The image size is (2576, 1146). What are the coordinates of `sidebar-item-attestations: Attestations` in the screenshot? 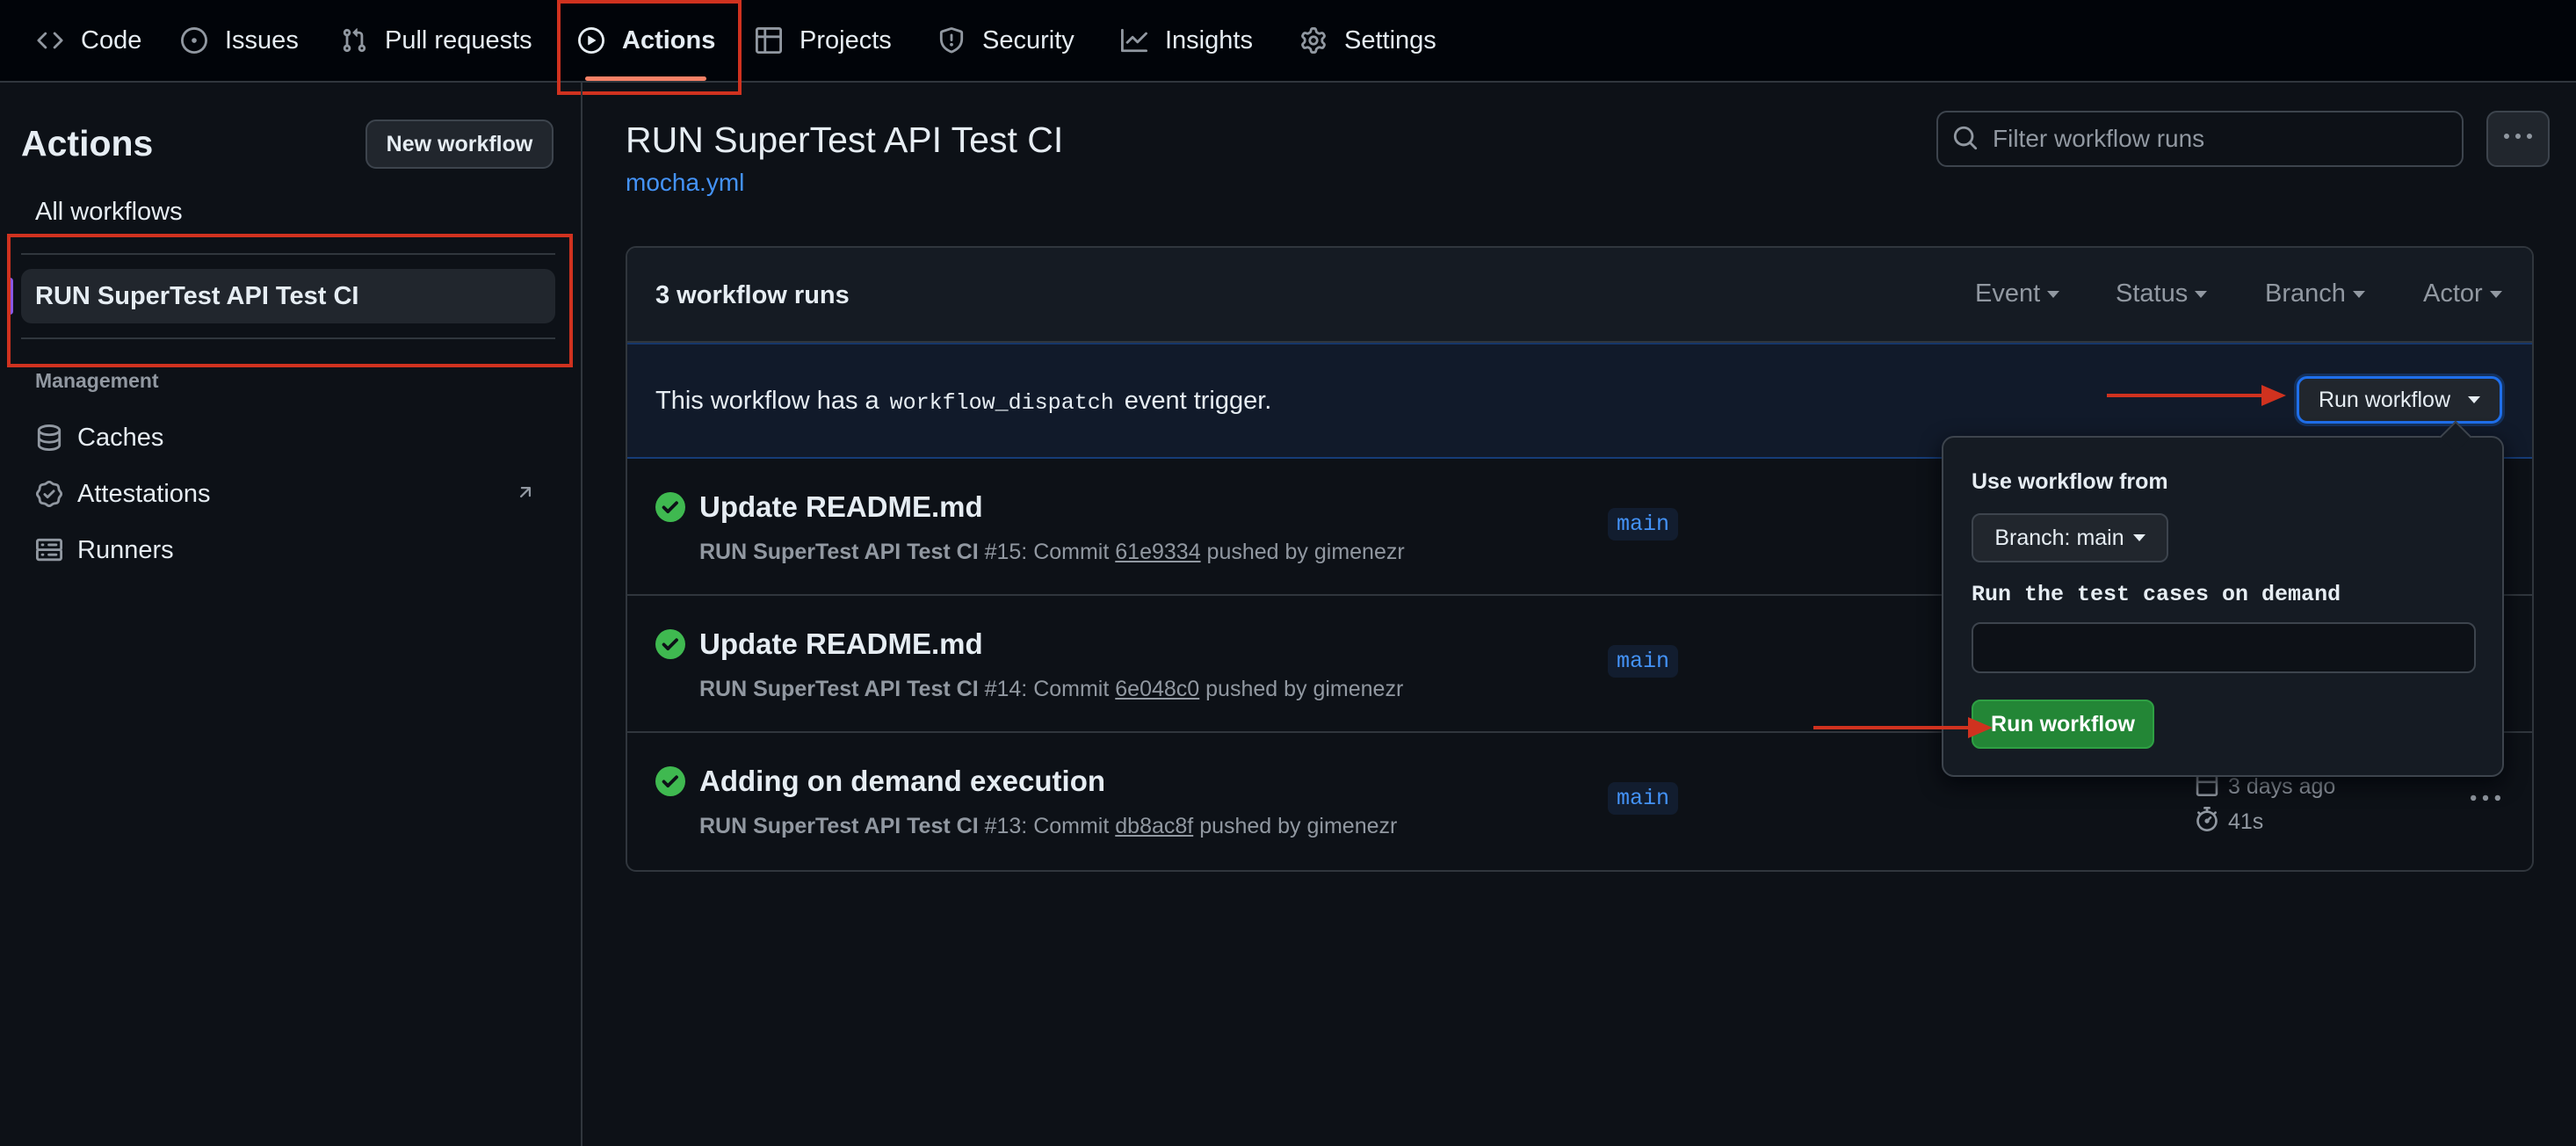 It's located at (123, 494).